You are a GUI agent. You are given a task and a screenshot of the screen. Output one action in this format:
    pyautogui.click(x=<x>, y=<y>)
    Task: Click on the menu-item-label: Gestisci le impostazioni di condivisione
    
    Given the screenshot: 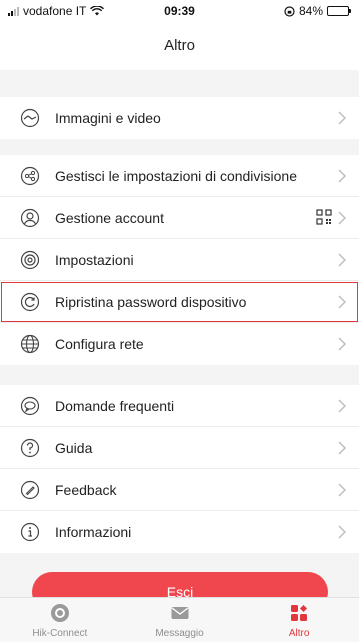 What is the action you would take?
    pyautogui.click(x=176, y=175)
    